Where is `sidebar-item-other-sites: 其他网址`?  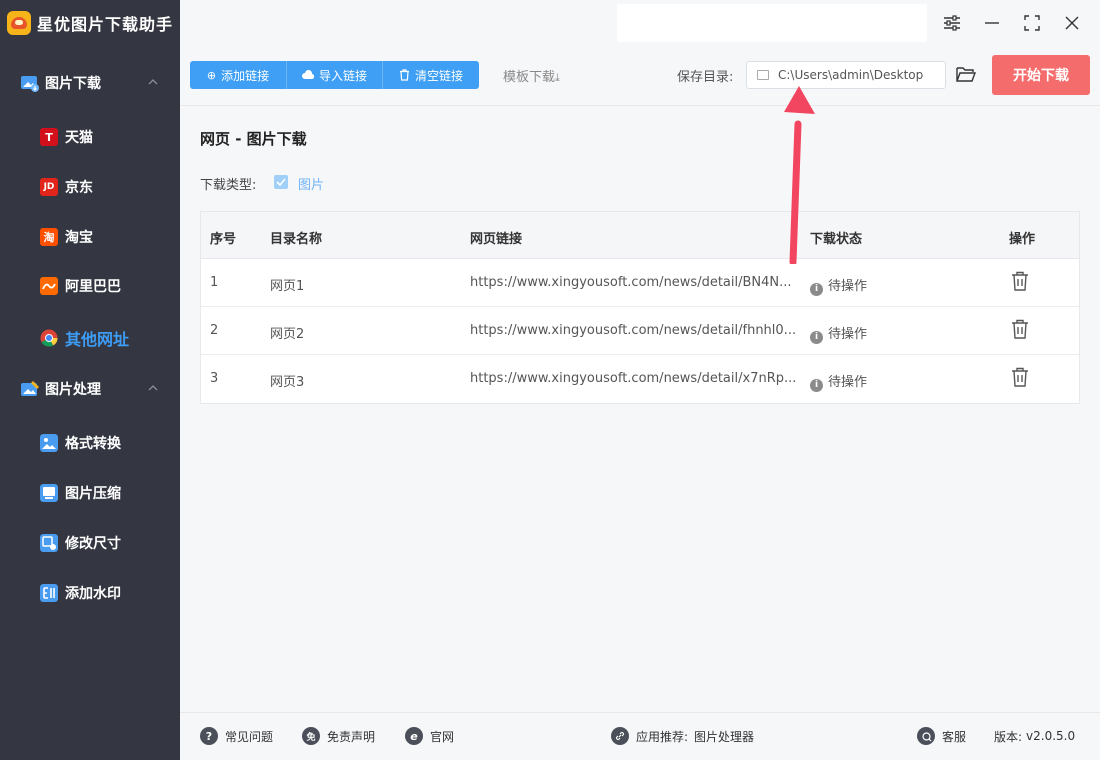
sidebar-item-other-sites: 其他网址 is located at coordinates (90, 338).